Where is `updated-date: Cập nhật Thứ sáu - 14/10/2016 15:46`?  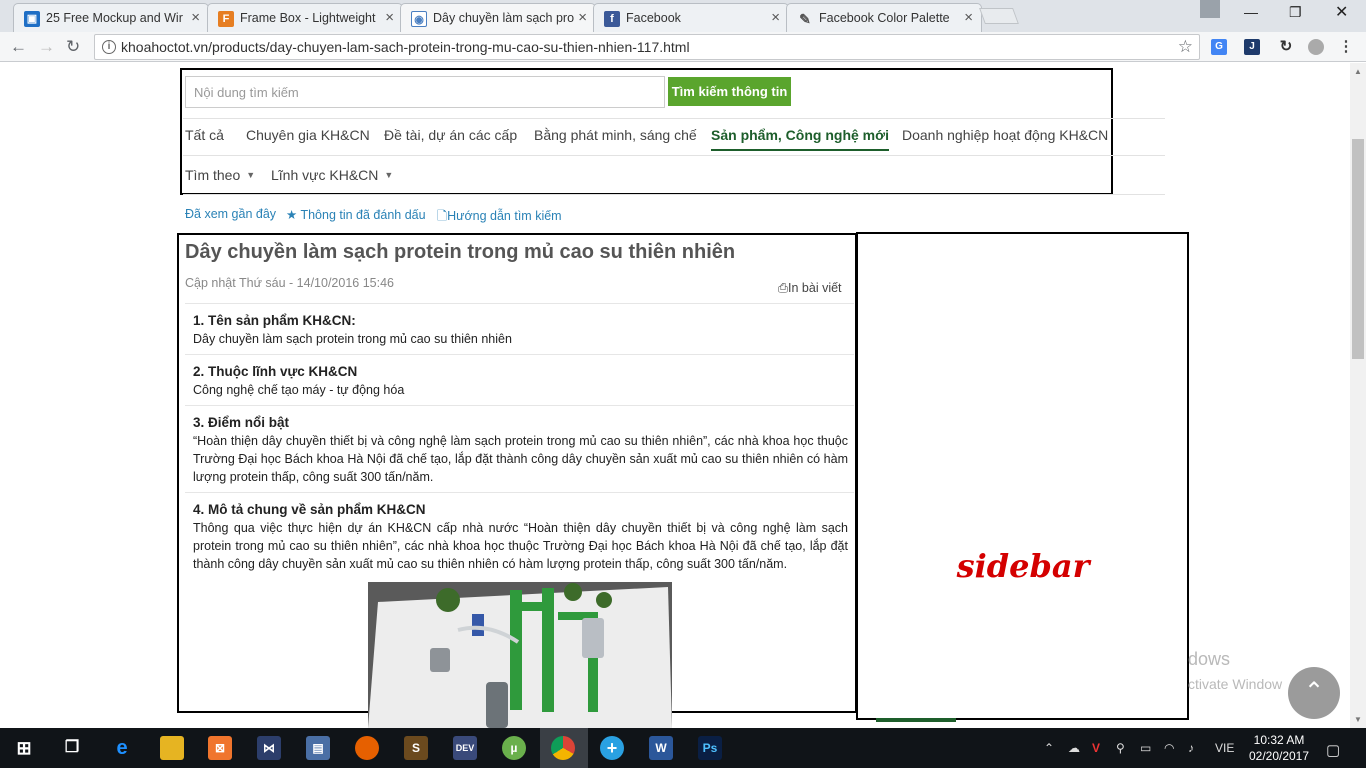
updated-date: Cập nhật Thứ sáu - 14/10/2016 15:46 is located at coordinates (289, 283).